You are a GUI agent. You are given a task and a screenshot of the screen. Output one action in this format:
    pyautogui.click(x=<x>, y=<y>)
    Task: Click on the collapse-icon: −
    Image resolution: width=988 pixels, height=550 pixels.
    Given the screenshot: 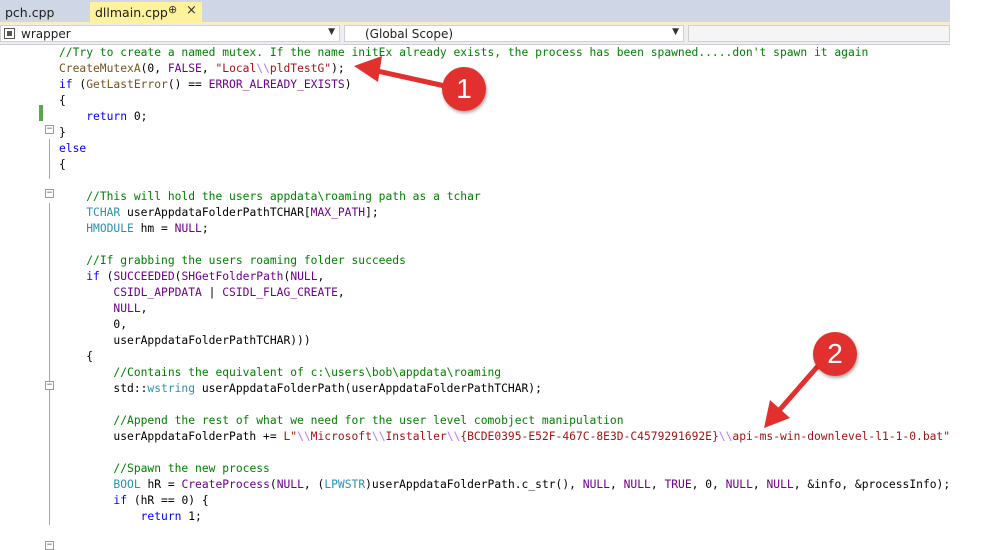 What is the action you would take?
    pyautogui.click(x=49, y=545)
    